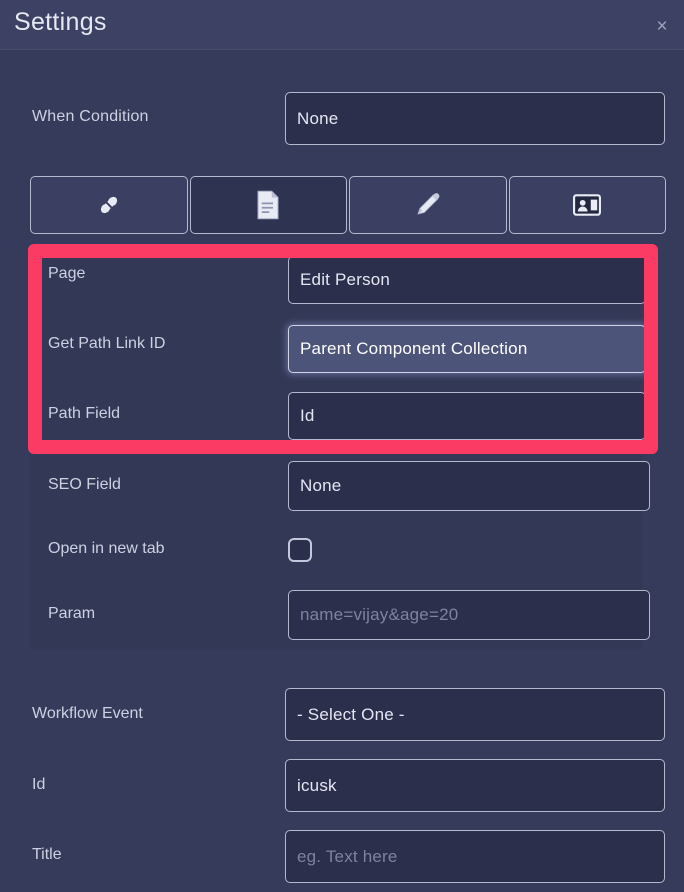  Describe the element at coordinates (300, 550) in the screenshot. I see `open-in-new-tab-checkbox` at that location.